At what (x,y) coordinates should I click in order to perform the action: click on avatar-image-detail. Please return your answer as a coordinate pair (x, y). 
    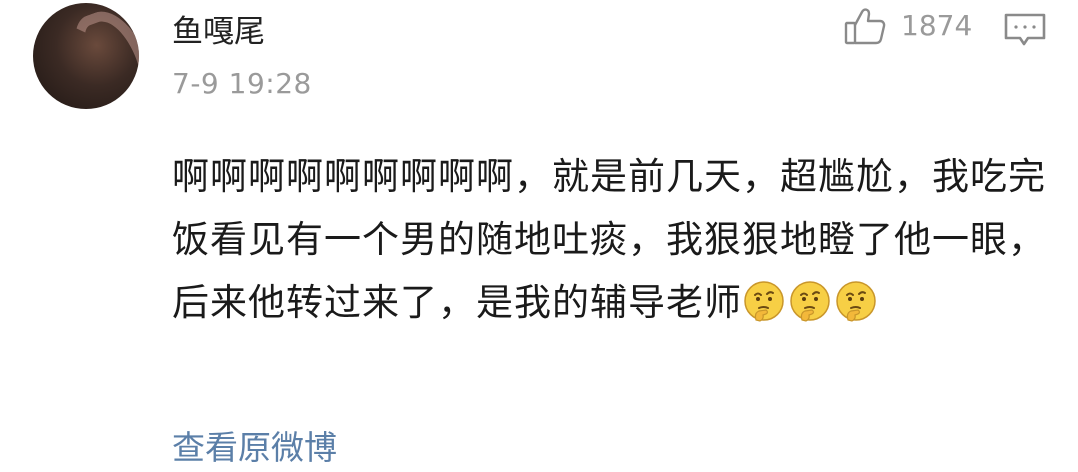
    Looking at the image, I should click on (102, 56).